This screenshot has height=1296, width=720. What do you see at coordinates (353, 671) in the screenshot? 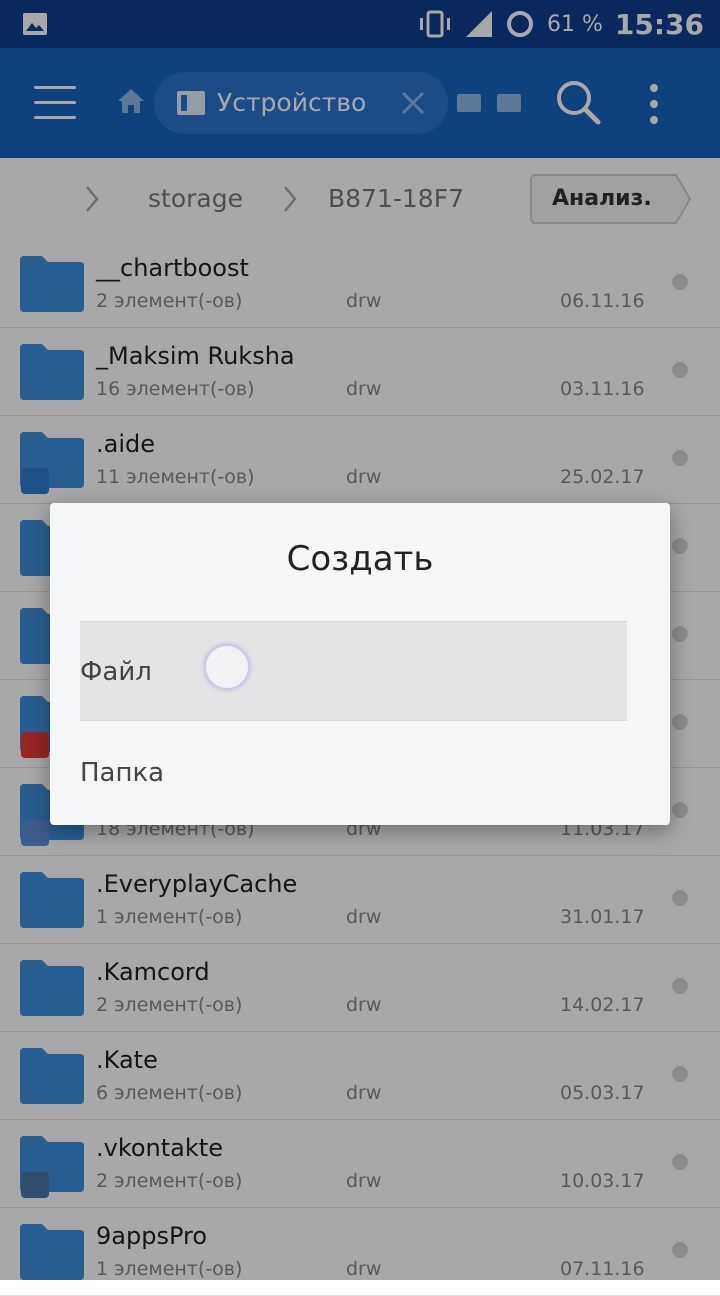
I see `create-file-option: Файл` at bounding box center [353, 671].